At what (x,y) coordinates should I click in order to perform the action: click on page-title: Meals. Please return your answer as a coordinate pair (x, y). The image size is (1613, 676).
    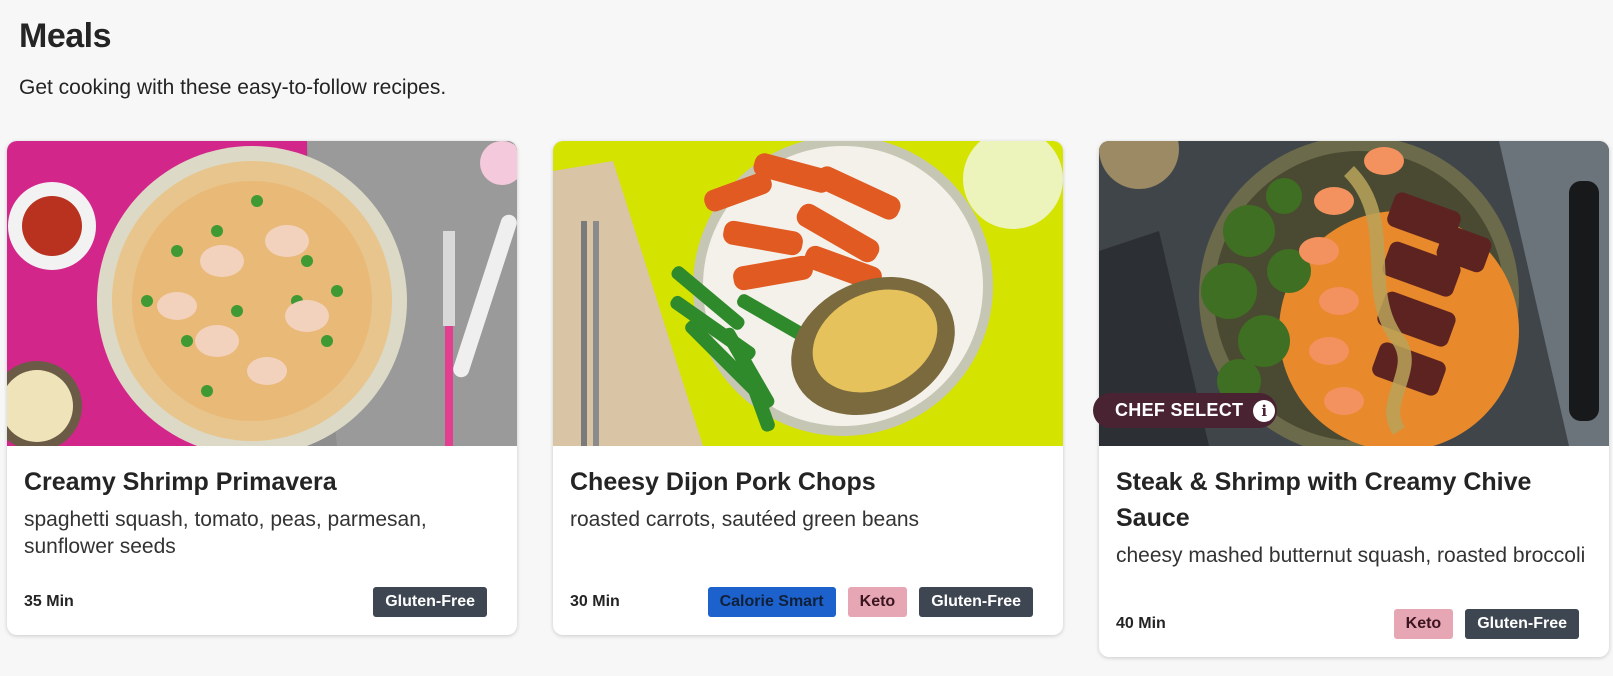
    Looking at the image, I should click on (65, 36).